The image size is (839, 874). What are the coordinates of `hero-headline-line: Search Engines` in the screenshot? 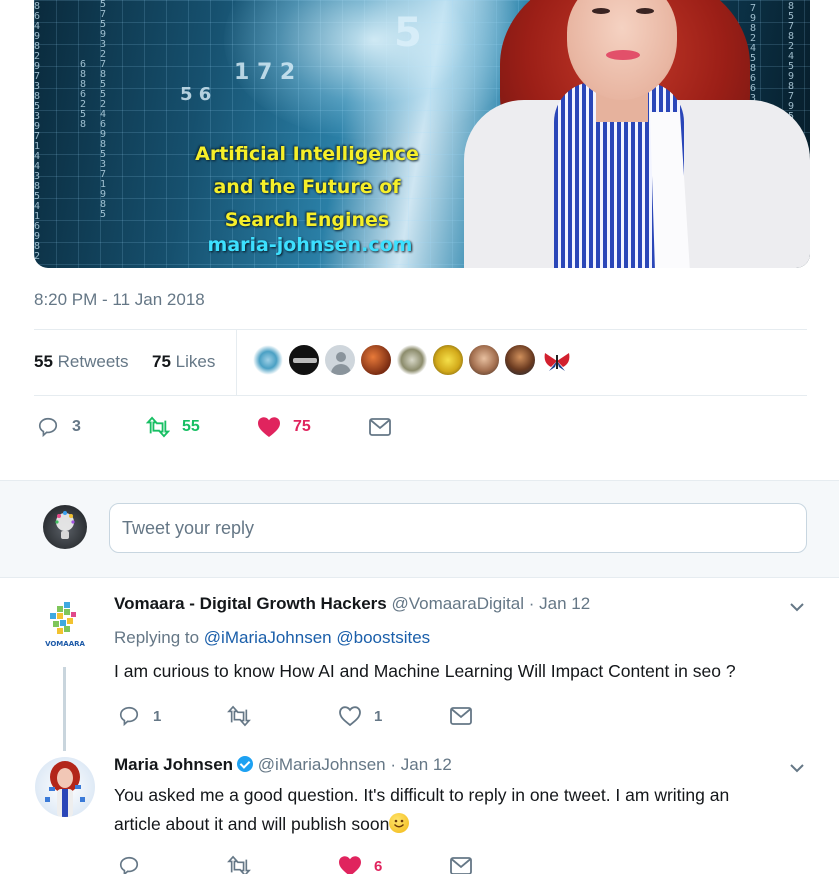 It's located at (307, 220).